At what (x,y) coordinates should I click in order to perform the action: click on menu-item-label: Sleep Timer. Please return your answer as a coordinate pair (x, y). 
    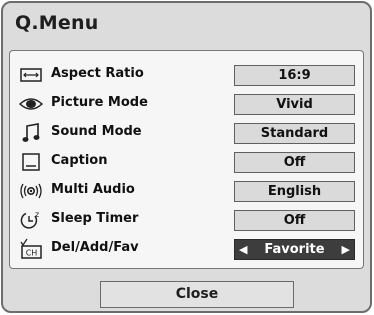
    Looking at the image, I should click on (95, 218).